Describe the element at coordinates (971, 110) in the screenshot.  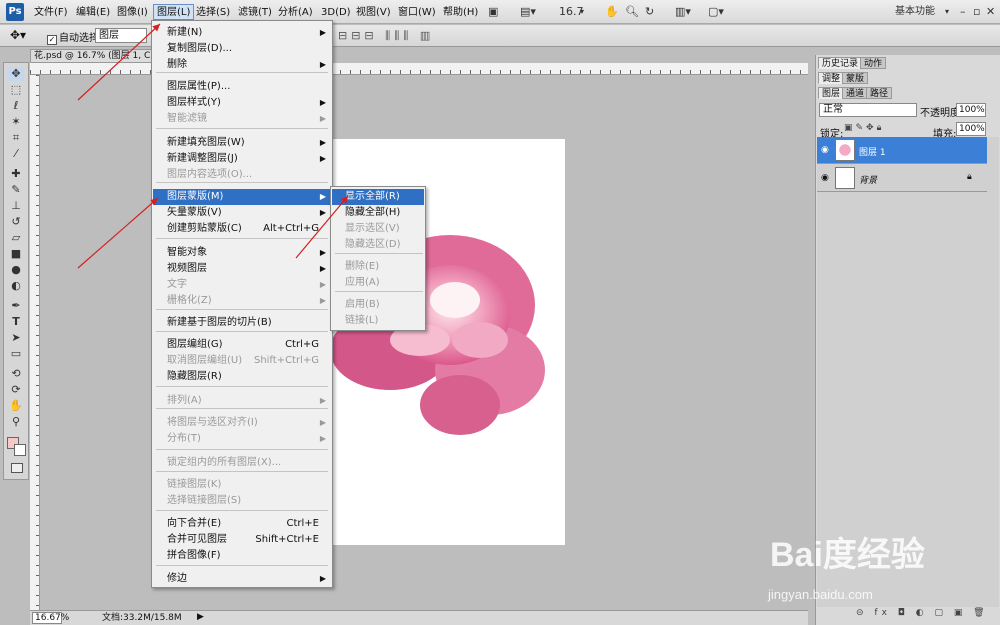
I see `opacity-field: 100%` at that location.